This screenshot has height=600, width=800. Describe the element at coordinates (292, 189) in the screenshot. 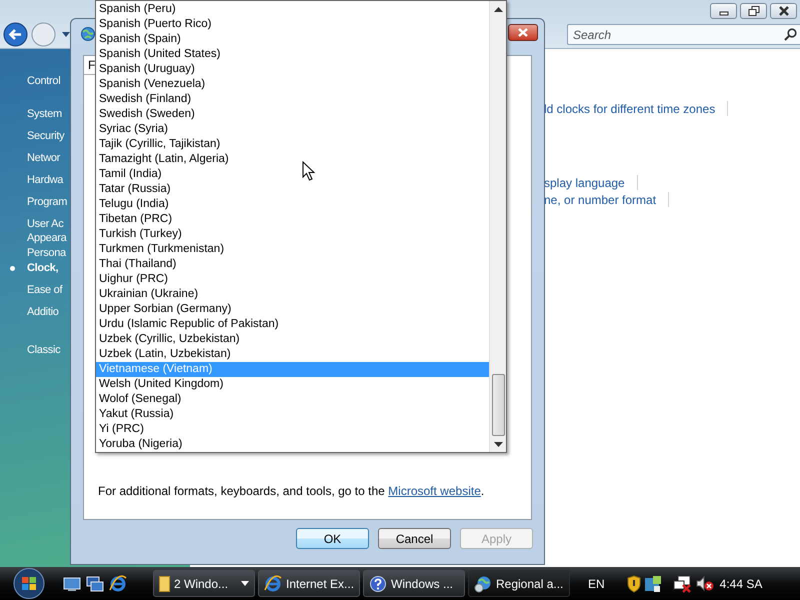

I see `list-option: Tatar (Russia)` at that location.